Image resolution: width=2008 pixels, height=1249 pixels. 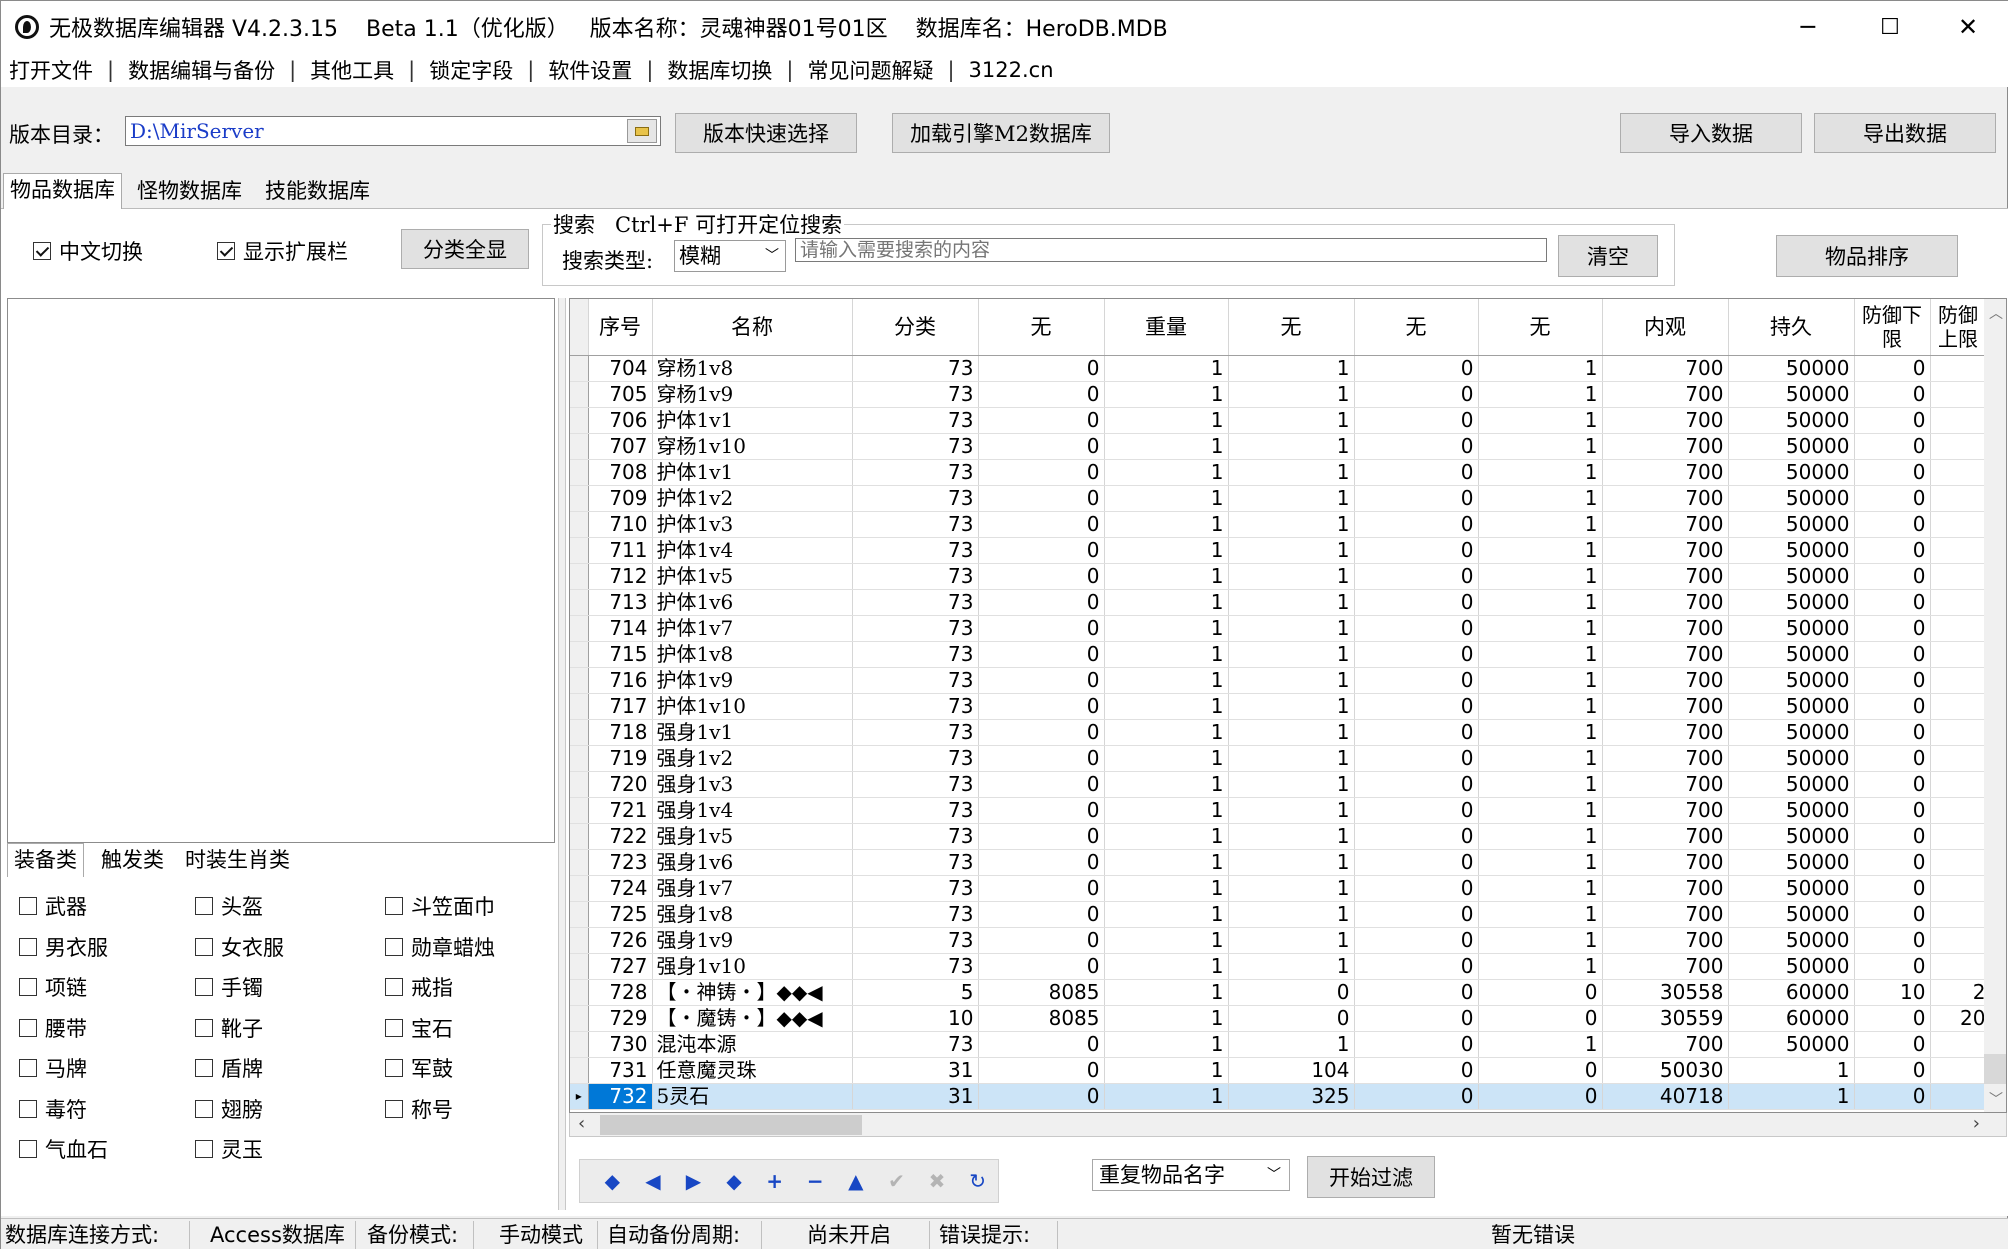 I want to click on table-cell: 强身1v1, so click(x=752, y=732).